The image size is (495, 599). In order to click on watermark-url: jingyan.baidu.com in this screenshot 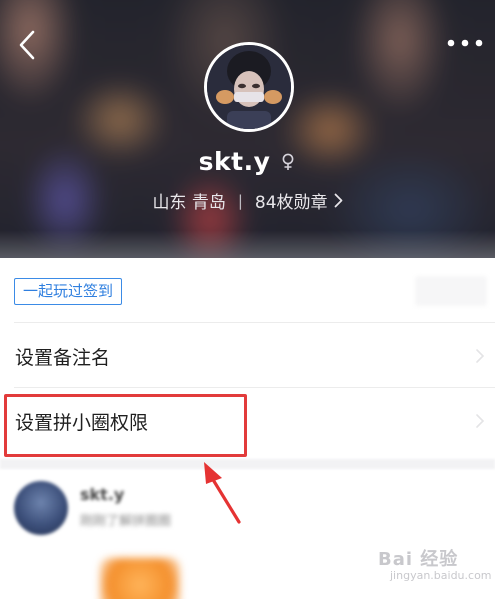, I will do `click(441, 575)`.